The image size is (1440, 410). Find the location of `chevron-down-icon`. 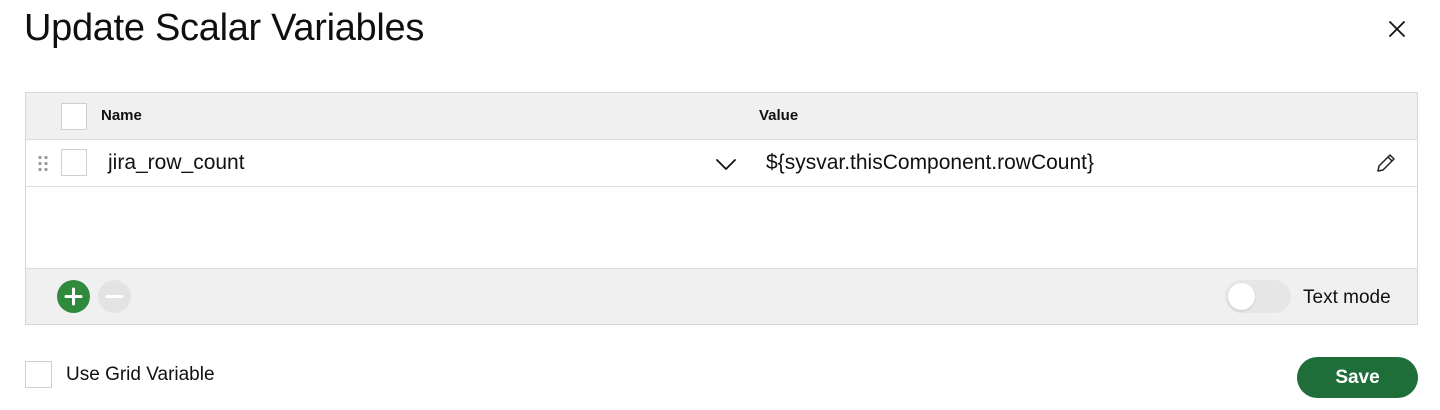

chevron-down-icon is located at coordinates (726, 164).